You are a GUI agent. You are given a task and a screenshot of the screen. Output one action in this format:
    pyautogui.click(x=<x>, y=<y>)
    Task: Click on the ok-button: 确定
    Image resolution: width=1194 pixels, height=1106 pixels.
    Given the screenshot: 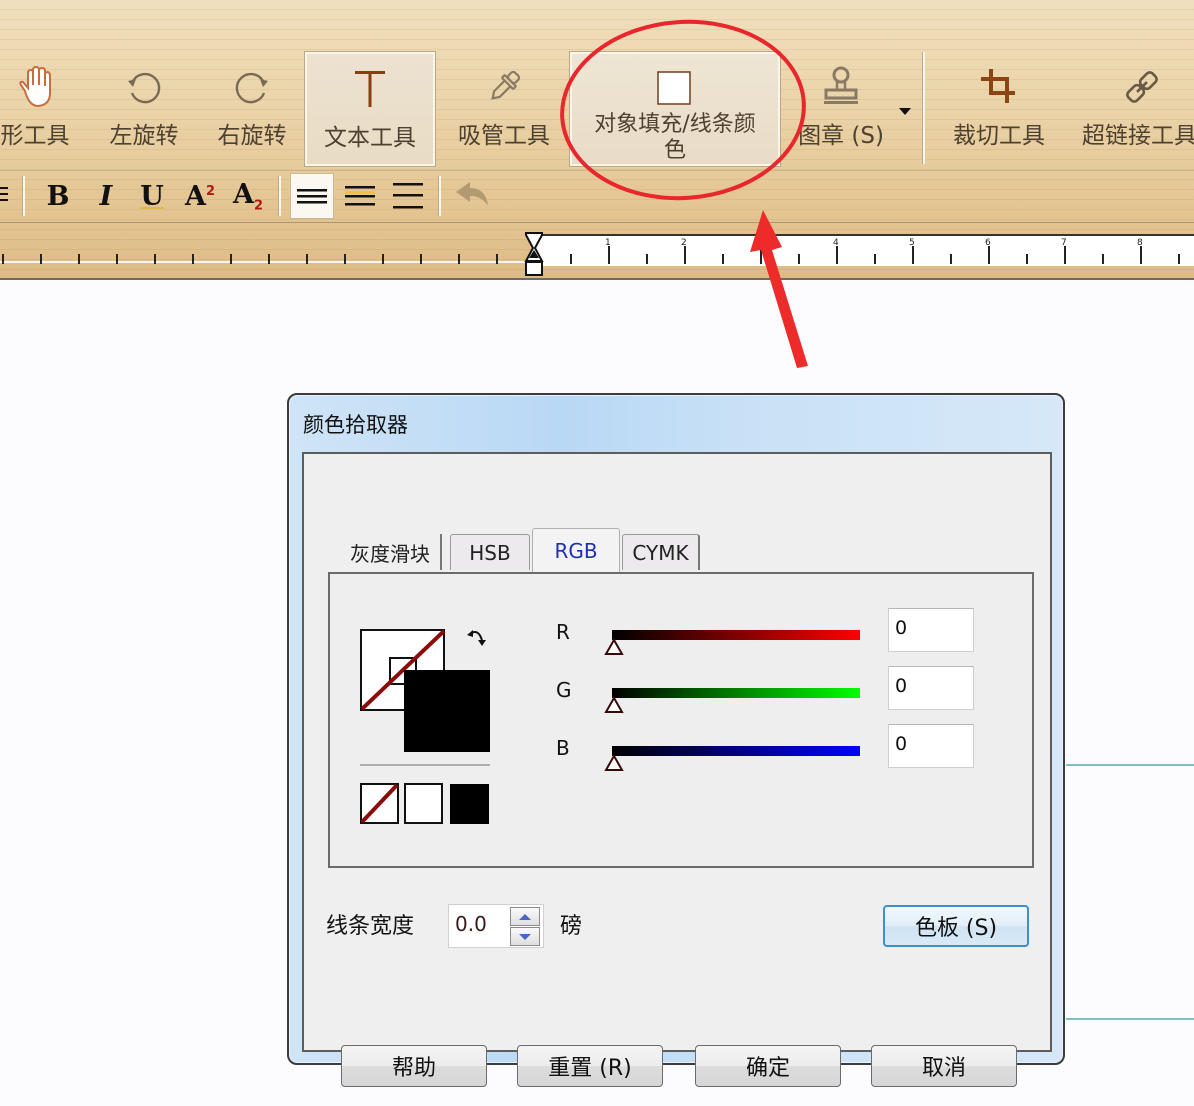 What is the action you would take?
    pyautogui.click(x=768, y=1066)
    